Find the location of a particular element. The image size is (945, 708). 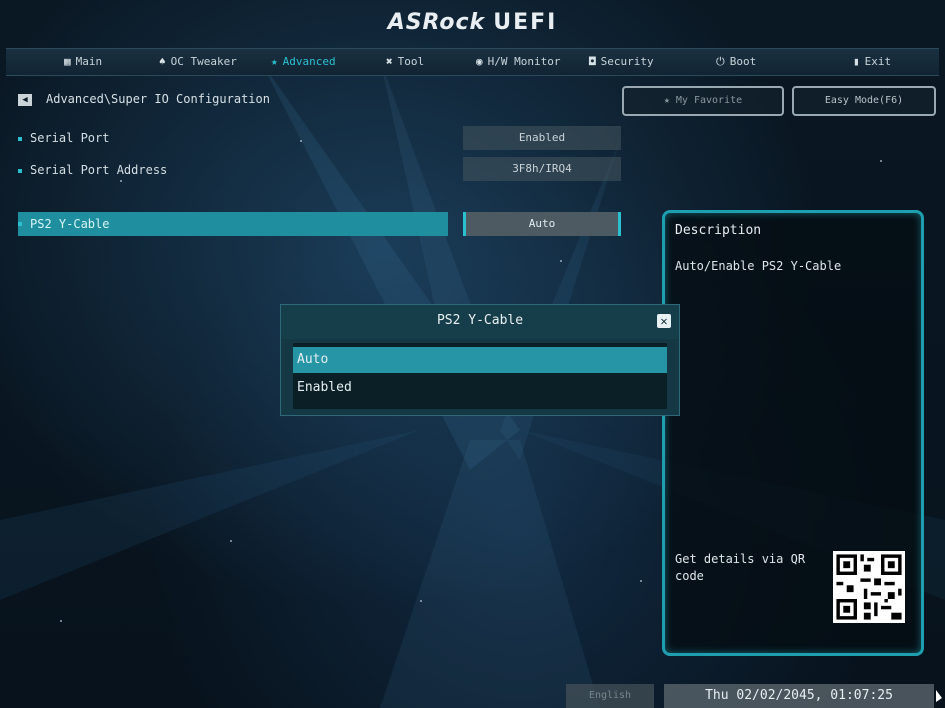

breadcrumb-path: Advanced\Super IO Configuration is located at coordinates (158, 99).